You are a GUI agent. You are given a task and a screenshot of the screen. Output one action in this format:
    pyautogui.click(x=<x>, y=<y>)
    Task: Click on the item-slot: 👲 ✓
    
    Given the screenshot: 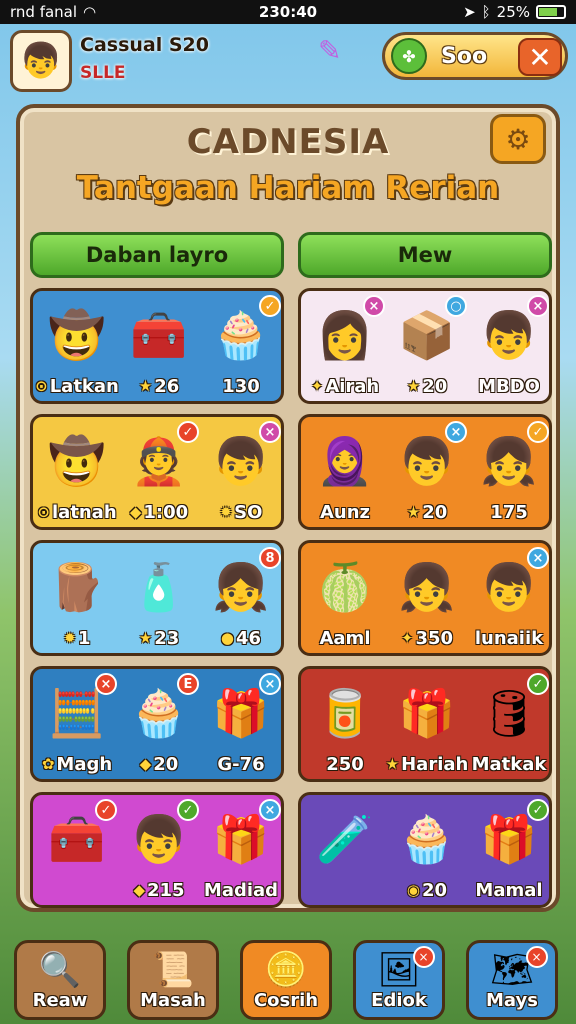 What is the action you would take?
    pyautogui.click(x=160, y=460)
    